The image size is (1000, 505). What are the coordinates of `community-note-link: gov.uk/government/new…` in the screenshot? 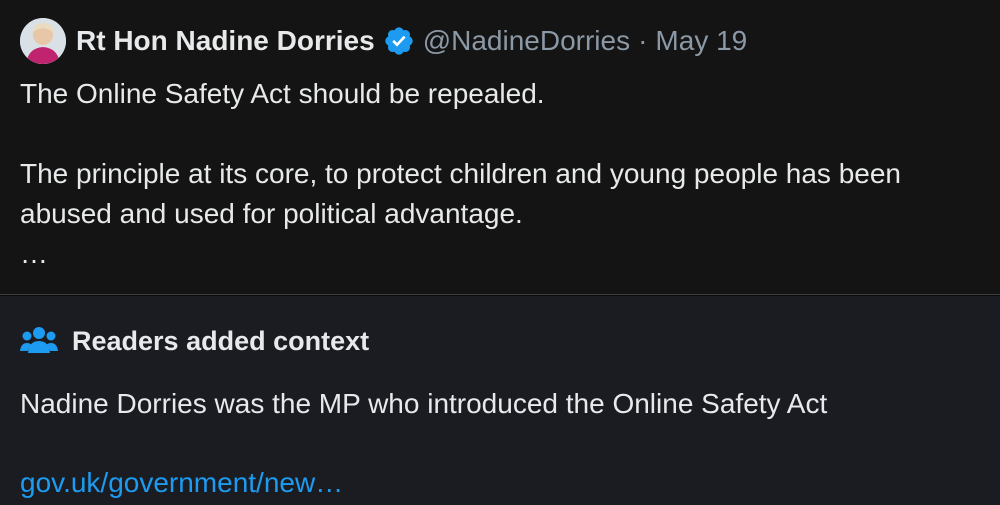 It's located at (181, 483).